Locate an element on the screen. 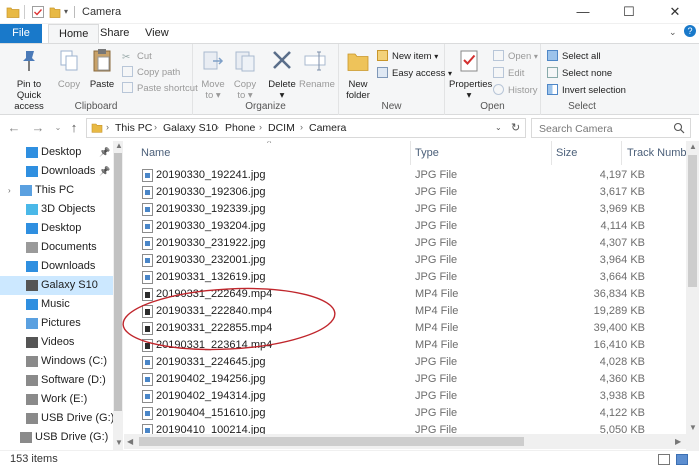 Image resolution: width=699 pixels, height=468 pixels. recent-locations-dropdown-icon: ⌄ is located at coordinates (58, 128).